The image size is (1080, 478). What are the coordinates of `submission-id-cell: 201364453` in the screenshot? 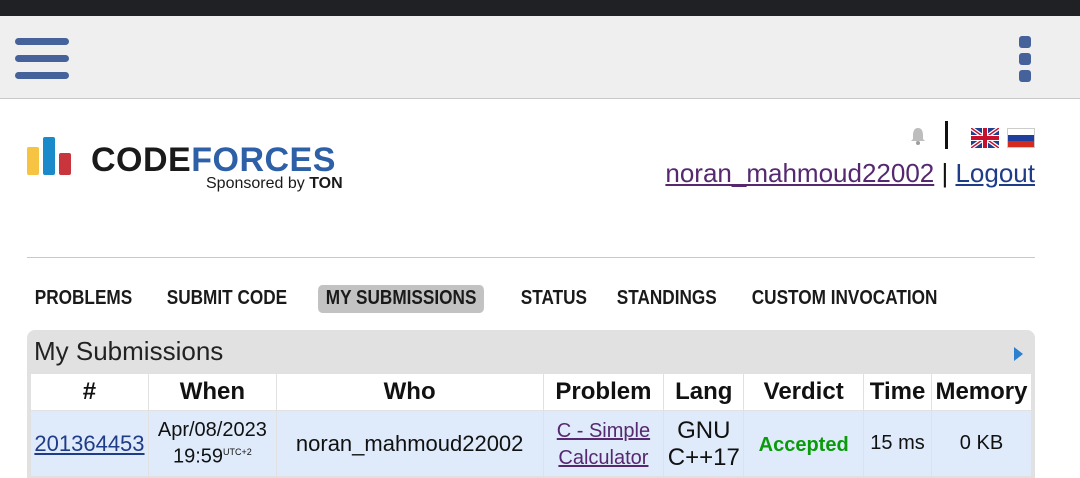 It's located at (89, 443).